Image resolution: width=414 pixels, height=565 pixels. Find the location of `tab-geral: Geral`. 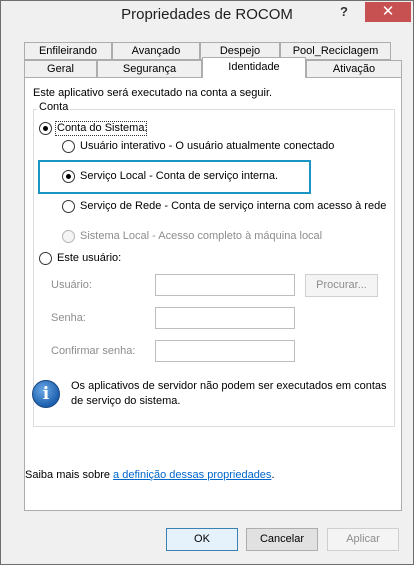

tab-geral: Geral is located at coordinates (60, 69).